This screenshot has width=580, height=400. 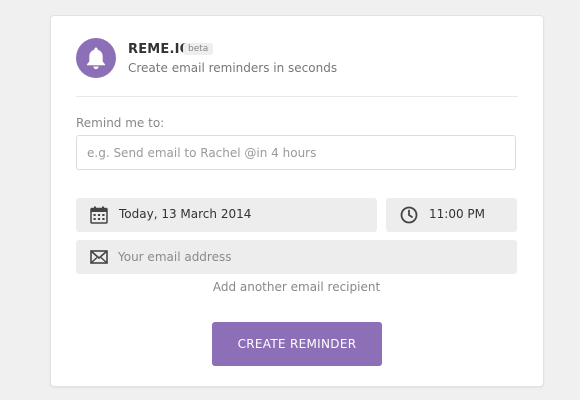 What do you see at coordinates (99, 257) in the screenshot?
I see `envelope-icon` at bounding box center [99, 257].